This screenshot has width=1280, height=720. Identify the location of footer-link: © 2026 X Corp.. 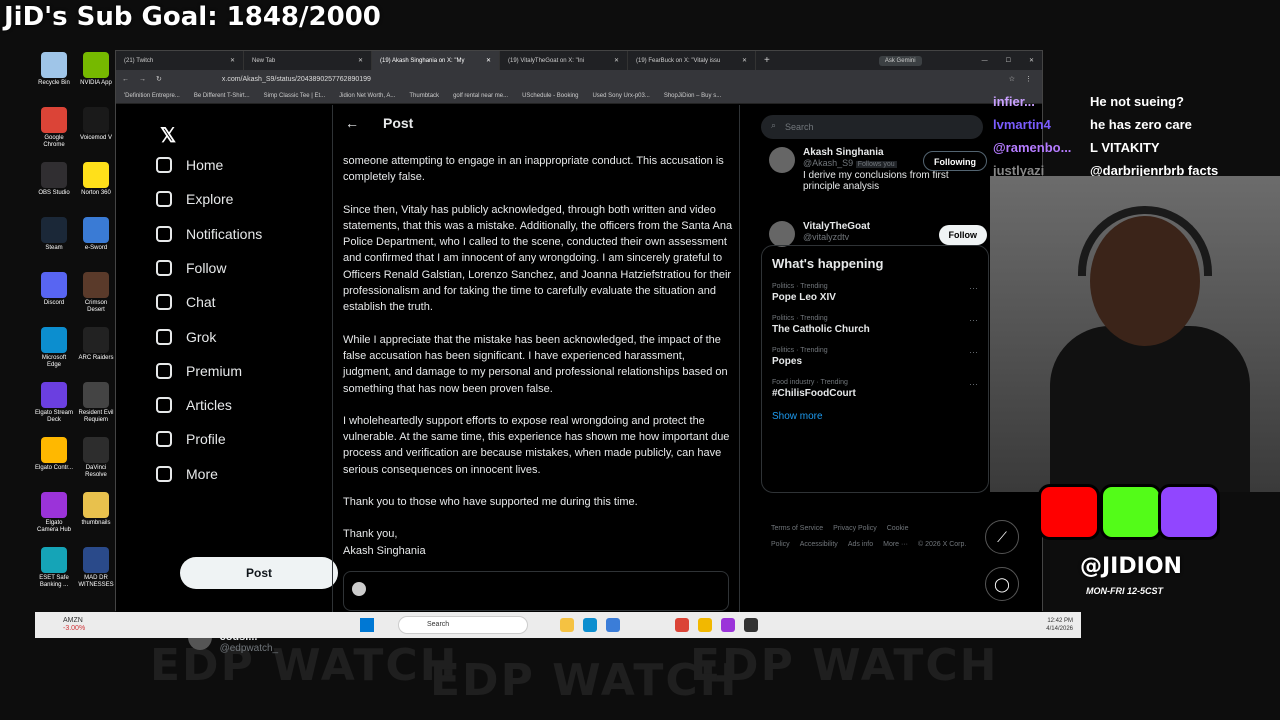
(942, 544).